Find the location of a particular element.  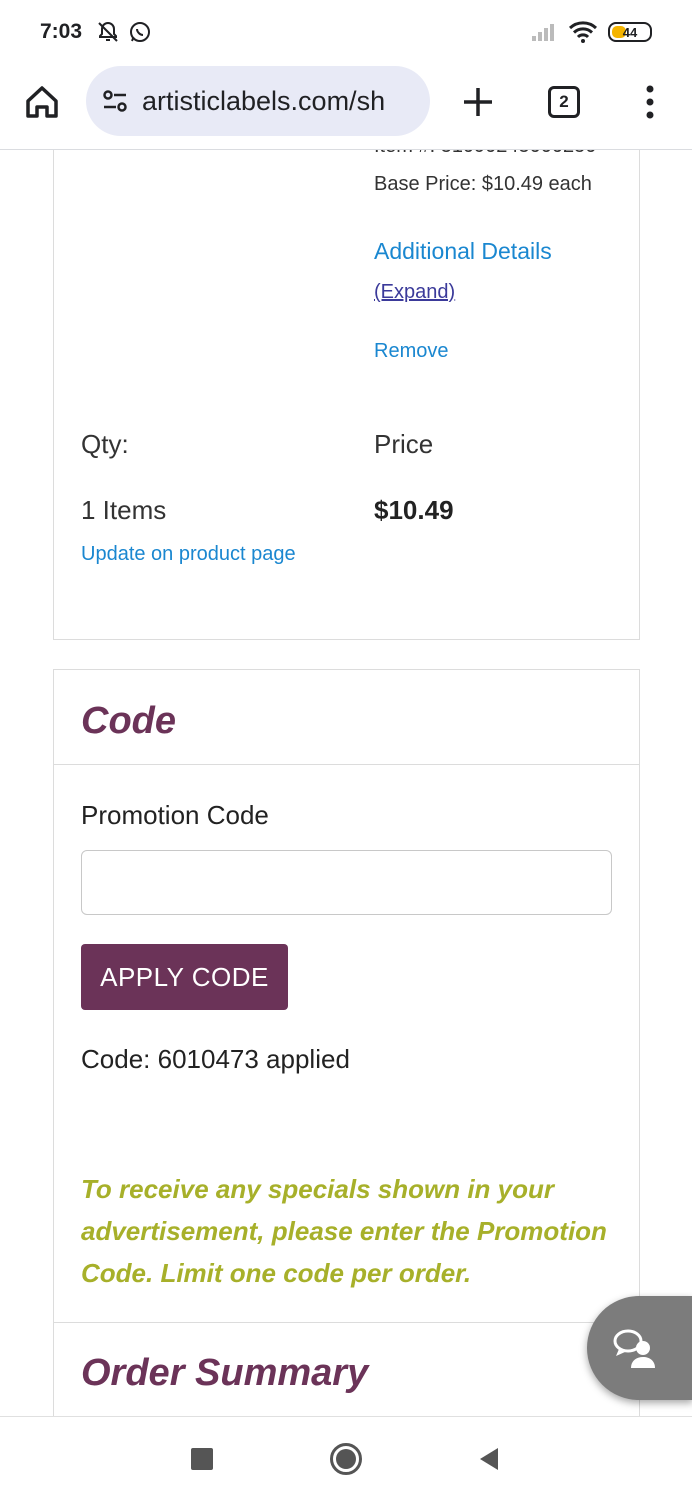

code-header: Code is located at coordinates (346, 717).